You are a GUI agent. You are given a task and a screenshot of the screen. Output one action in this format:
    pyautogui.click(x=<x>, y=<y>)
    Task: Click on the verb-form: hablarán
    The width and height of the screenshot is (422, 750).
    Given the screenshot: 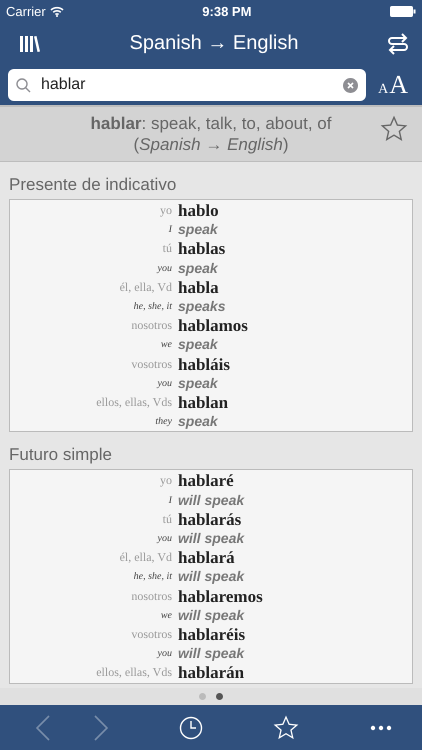 What is the action you would take?
    pyautogui.click(x=211, y=673)
    